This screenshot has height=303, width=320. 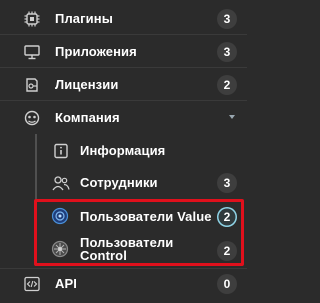 I want to click on menu-item-users-value: Пользователи Value 2, so click(x=123, y=217).